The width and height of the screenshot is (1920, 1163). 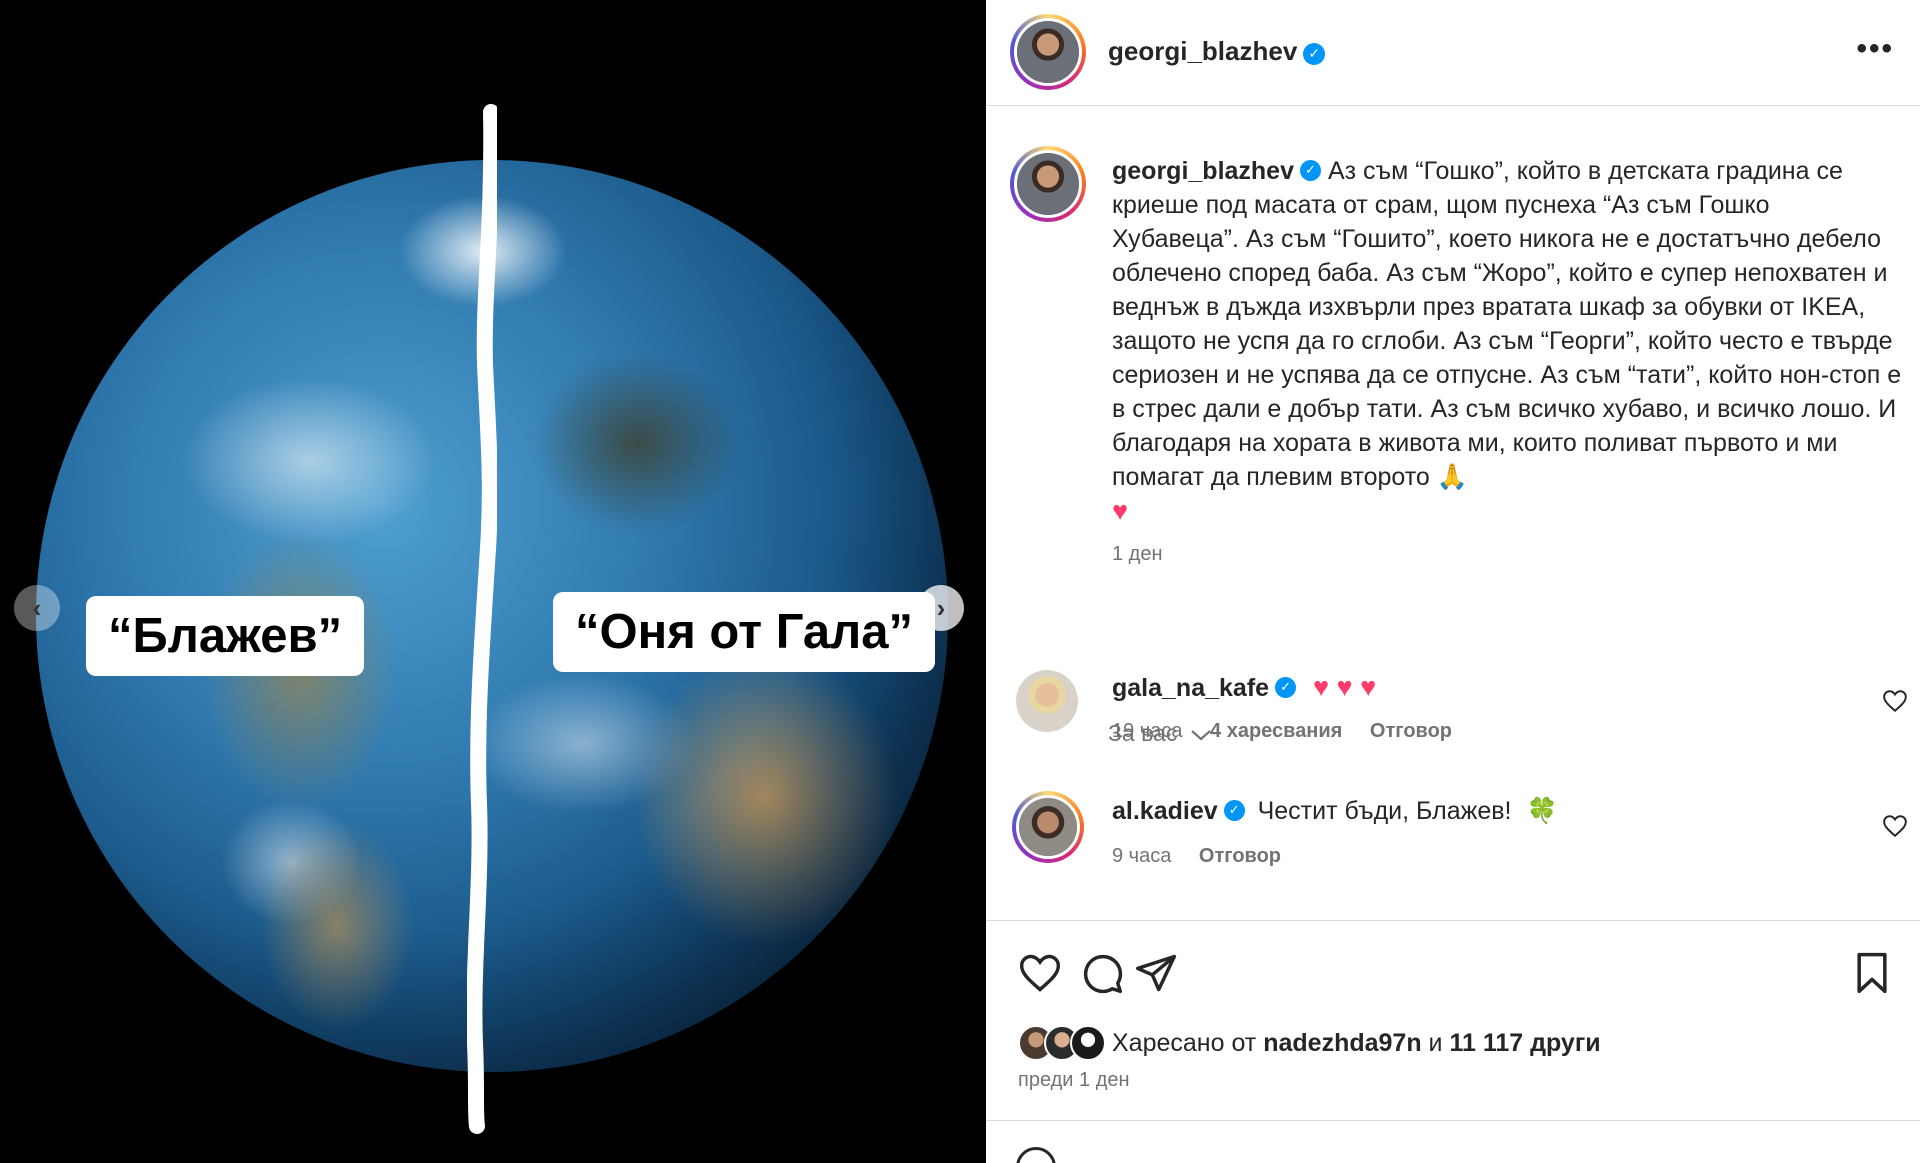 What do you see at coordinates (1165, 811) in the screenshot?
I see `commenter-username: al.kadiev` at bounding box center [1165, 811].